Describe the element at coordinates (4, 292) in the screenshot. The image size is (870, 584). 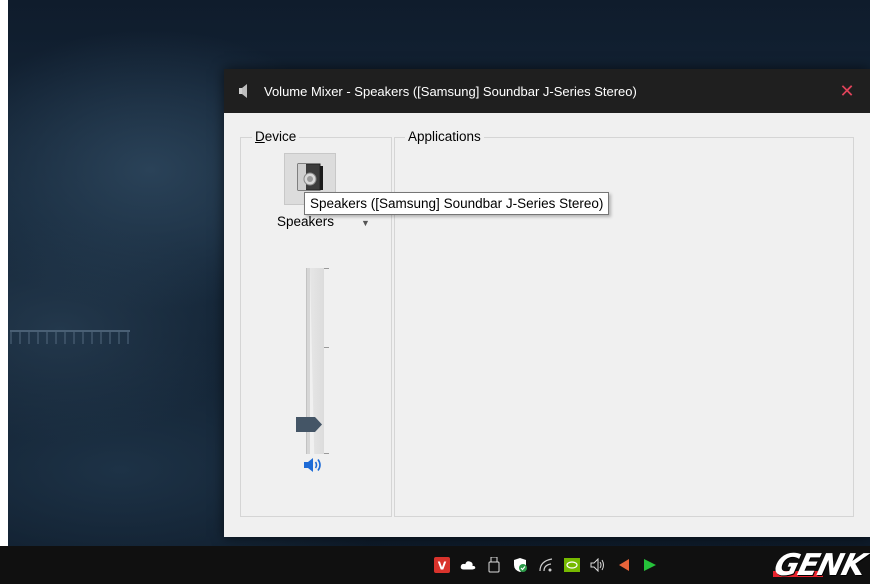
I see `left-edge` at that location.